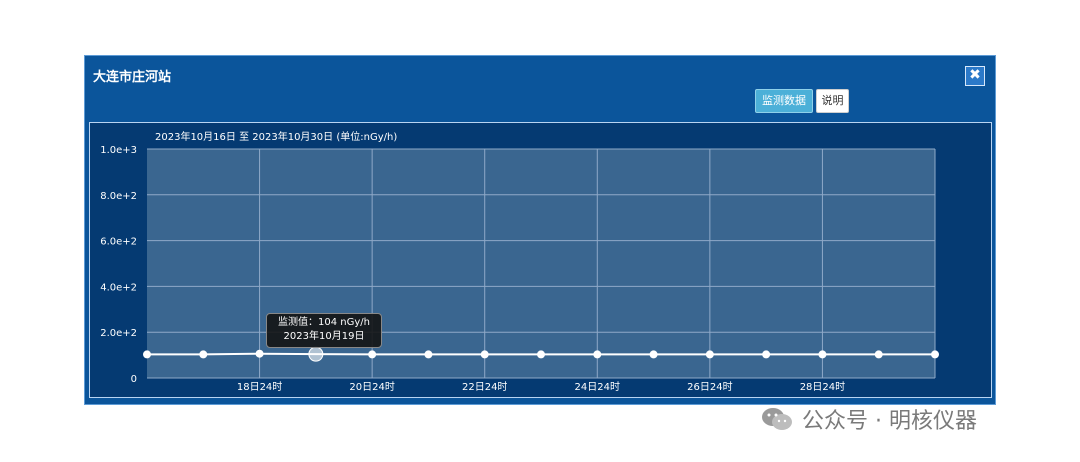 This screenshot has width=1080, height=462. Describe the element at coordinates (975, 76) in the screenshot. I see `close-button: ✖` at that location.